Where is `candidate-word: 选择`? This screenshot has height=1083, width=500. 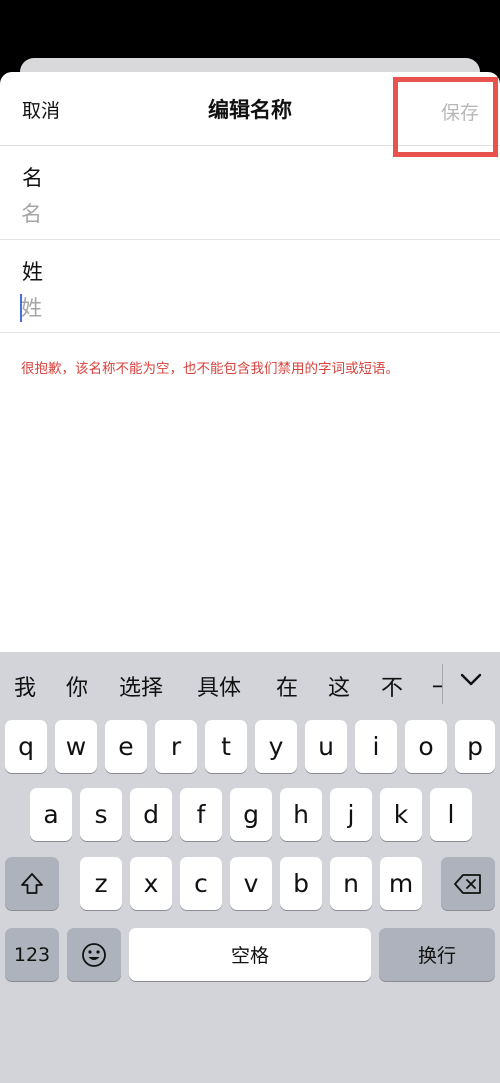
candidate-word: 选择 is located at coordinates (141, 686).